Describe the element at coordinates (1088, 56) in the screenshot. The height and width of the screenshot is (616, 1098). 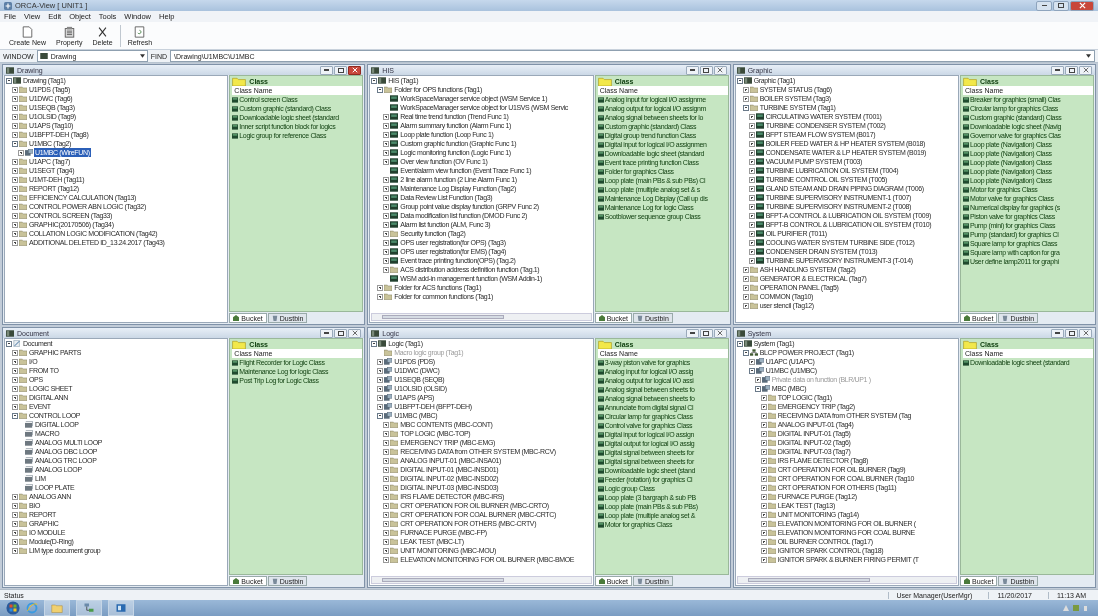
I see `dropdown-arrow-icon` at that location.